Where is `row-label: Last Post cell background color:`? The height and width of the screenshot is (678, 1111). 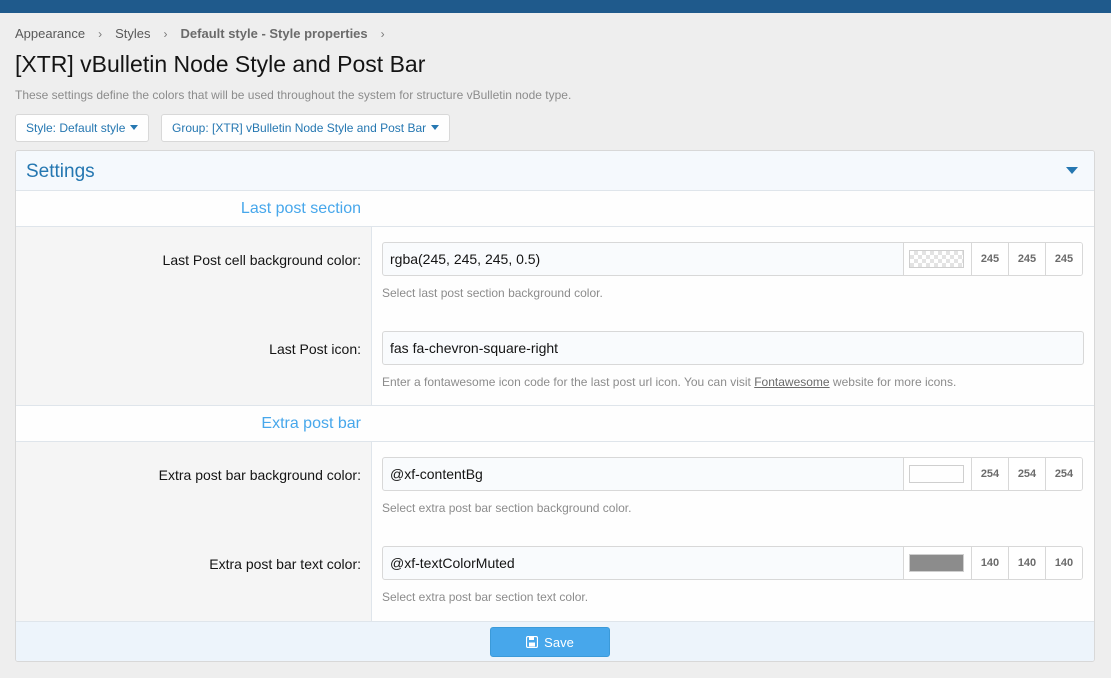
row-label: Last Post cell background color: is located at coordinates (261, 260).